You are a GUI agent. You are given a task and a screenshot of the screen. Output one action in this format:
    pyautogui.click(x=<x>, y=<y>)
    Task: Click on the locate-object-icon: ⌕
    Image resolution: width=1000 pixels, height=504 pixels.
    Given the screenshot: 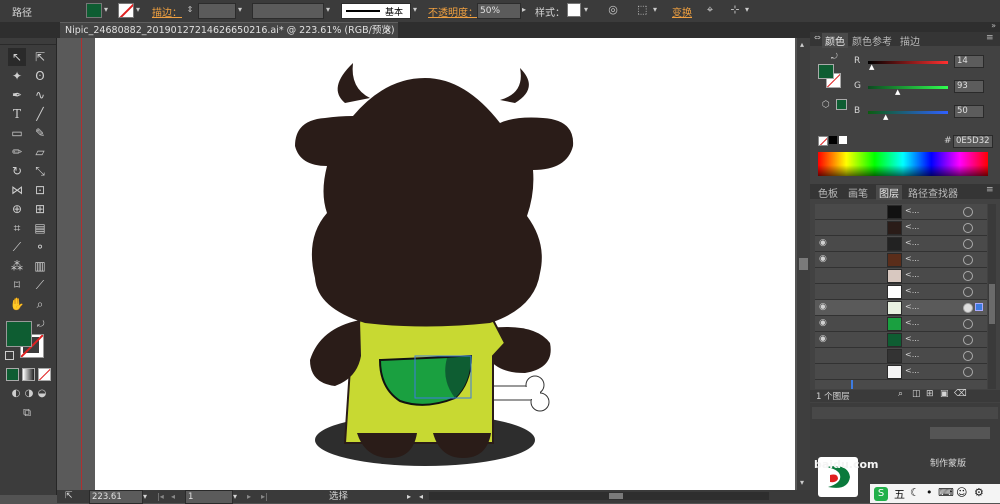 What is the action you would take?
    pyautogui.click(x=900, y=394)
    